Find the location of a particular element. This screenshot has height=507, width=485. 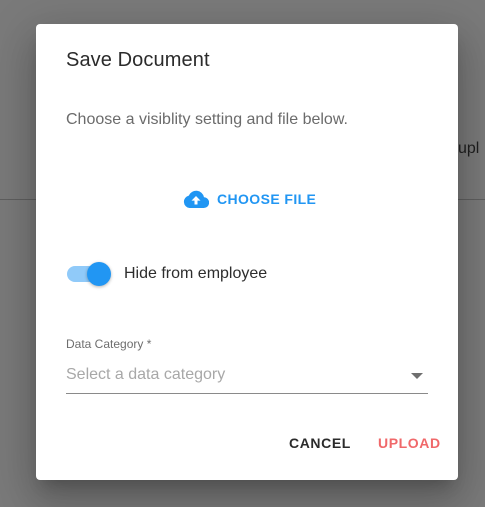

data-category-label: Data Category * is located at coordinates (109, 344).